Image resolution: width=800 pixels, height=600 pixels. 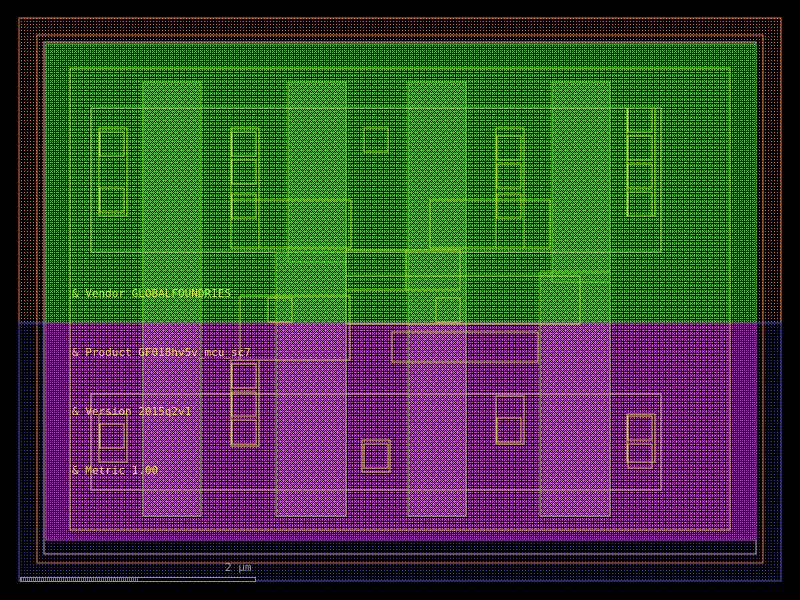 What do you see at coordinates (151, 293) in the screenshot?
I see `annotation-vendor: & Vendor GLOBALFOUNDRIES` at bounding box center [151, 293].